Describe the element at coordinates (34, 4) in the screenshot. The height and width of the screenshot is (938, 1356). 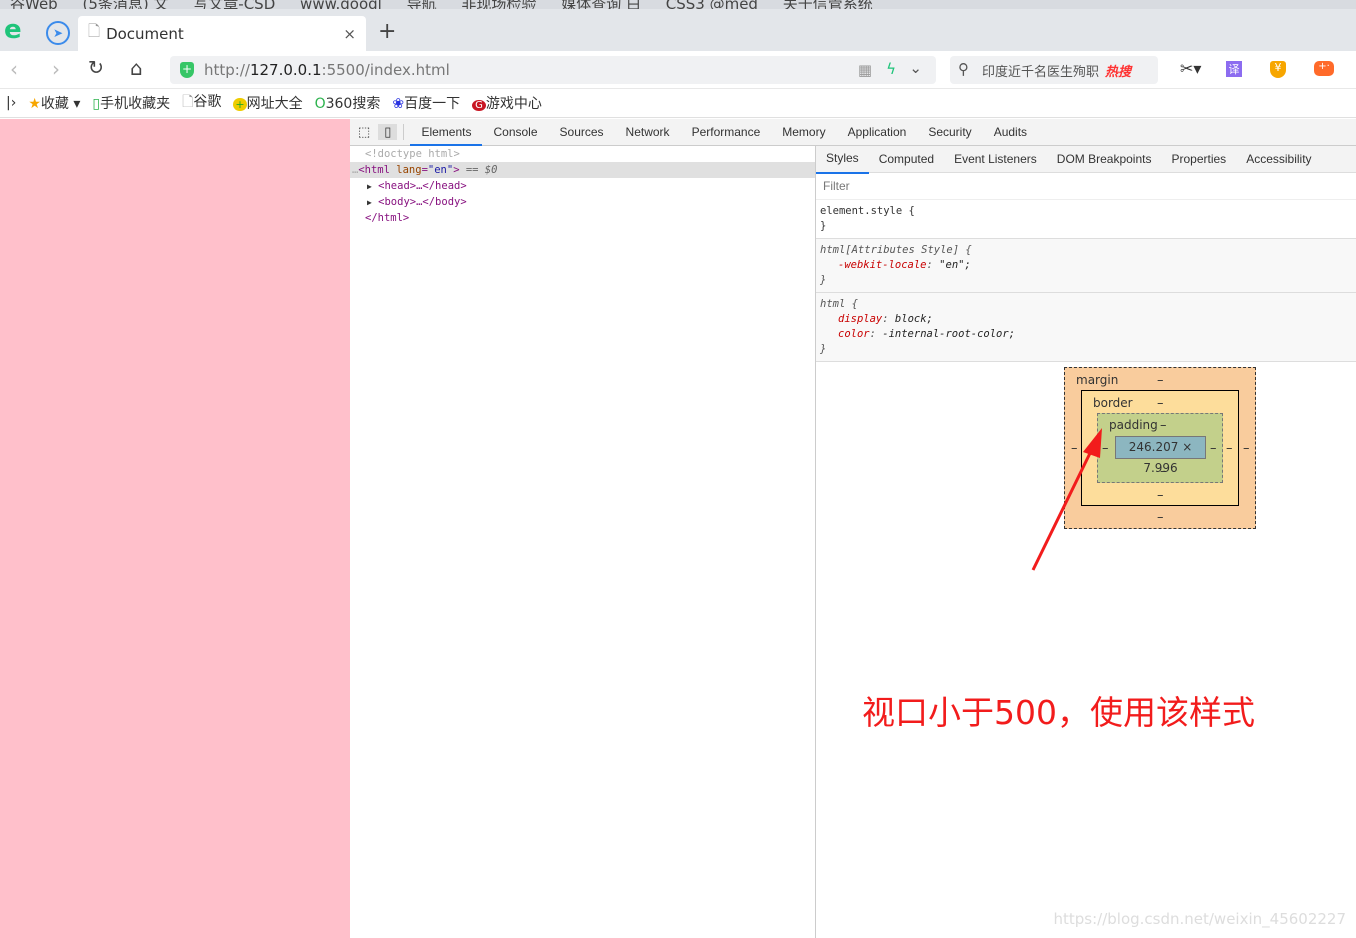
I see `tab: 谷Web` at that location.